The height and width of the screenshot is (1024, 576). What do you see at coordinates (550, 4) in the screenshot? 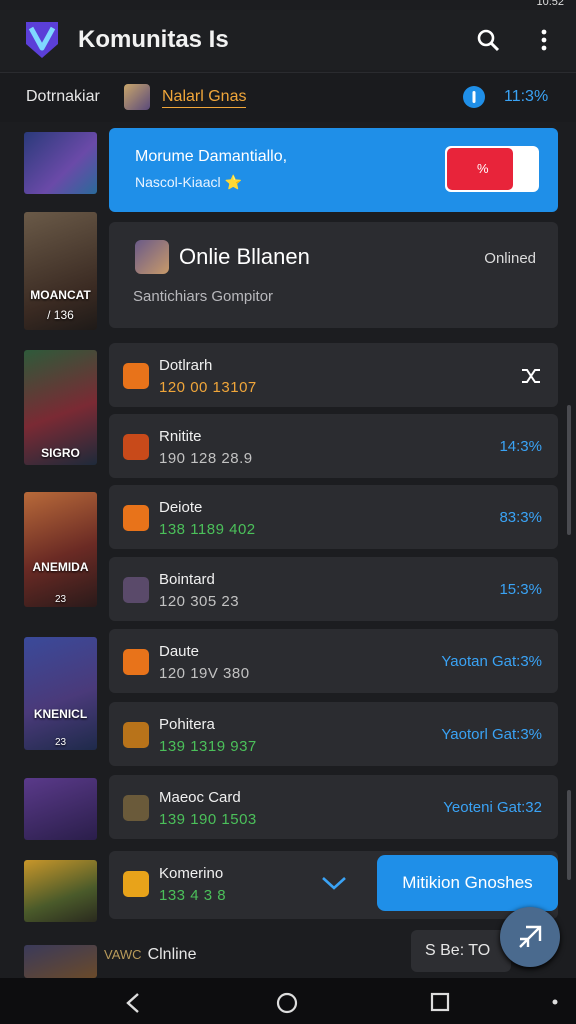
I see `status-time: 10:52` at bounding box center [550, 4].